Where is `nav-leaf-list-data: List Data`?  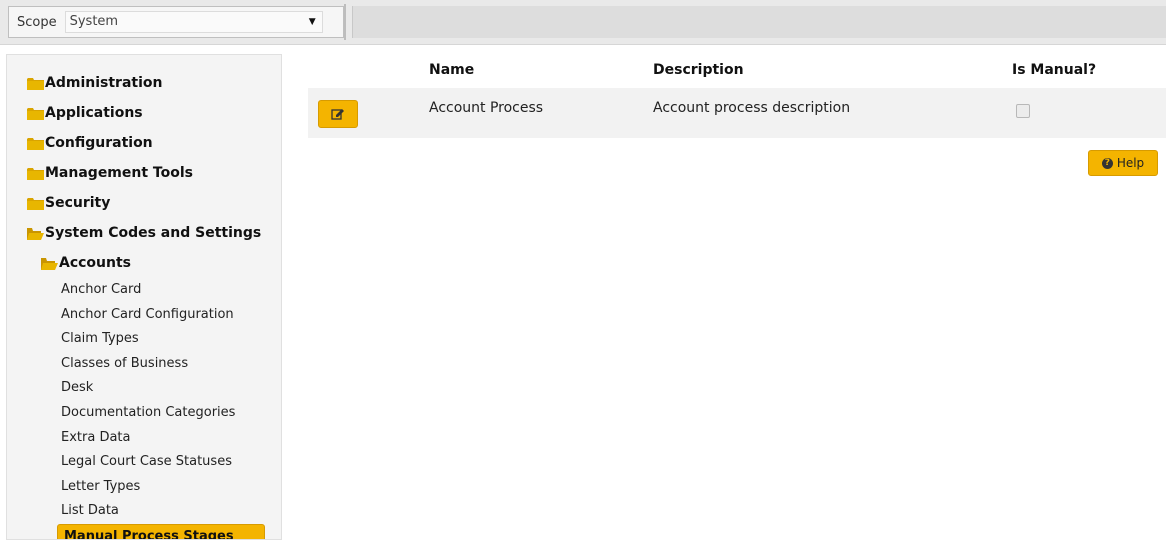
nav-leaf-list-data: List Data is located at coordinates (144, 511).